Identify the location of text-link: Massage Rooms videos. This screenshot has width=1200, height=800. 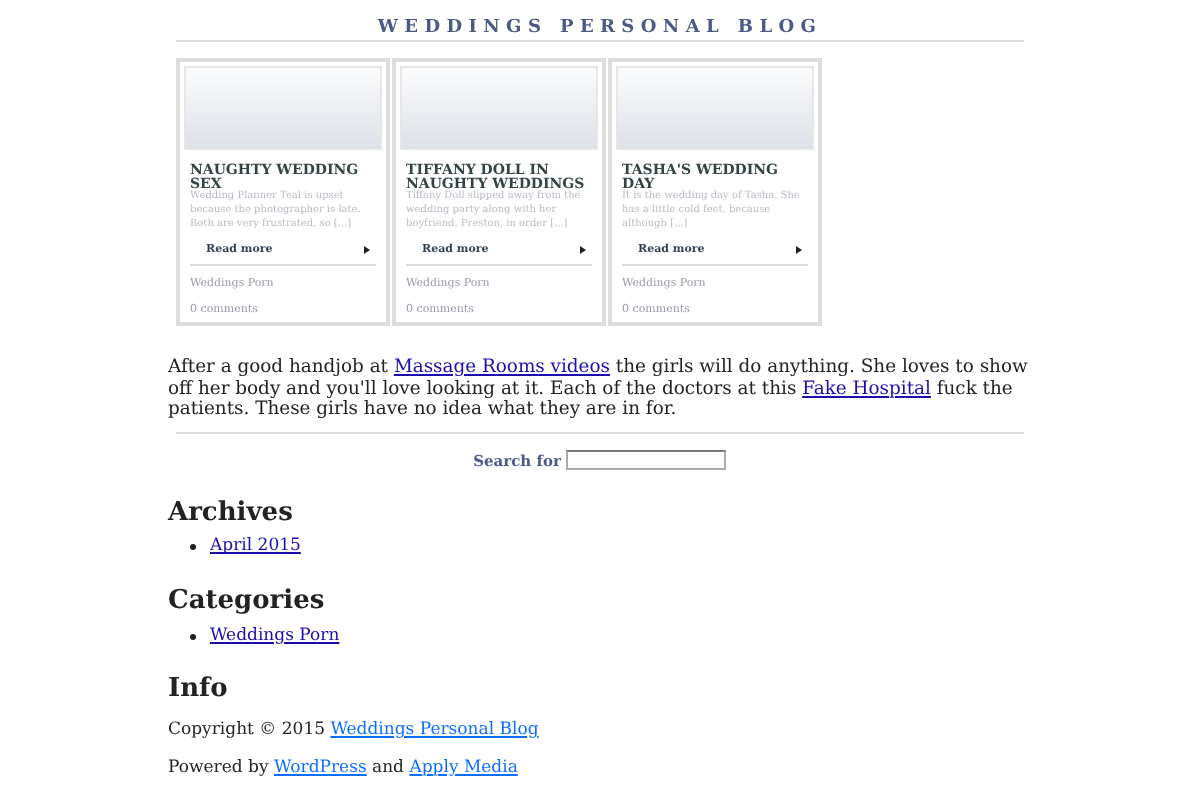
(501, 367).